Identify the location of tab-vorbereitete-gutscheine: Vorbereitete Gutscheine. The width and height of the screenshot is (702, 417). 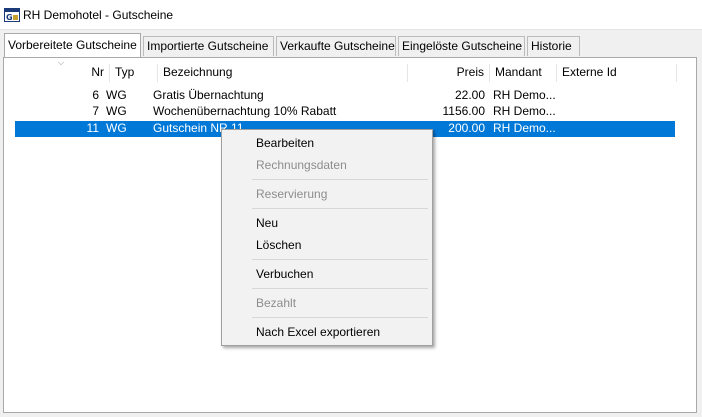
(72, 45).